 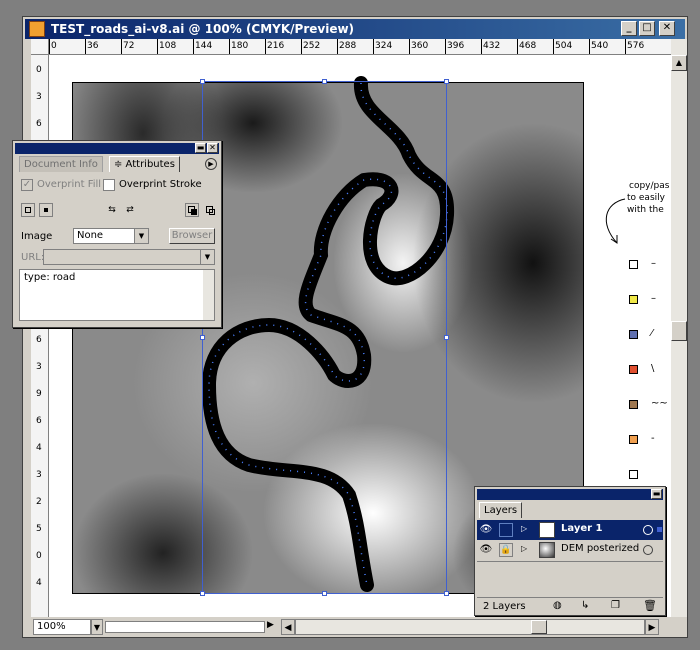 I want to click on horizontal-scrollbar, so click(x=470, y=627).